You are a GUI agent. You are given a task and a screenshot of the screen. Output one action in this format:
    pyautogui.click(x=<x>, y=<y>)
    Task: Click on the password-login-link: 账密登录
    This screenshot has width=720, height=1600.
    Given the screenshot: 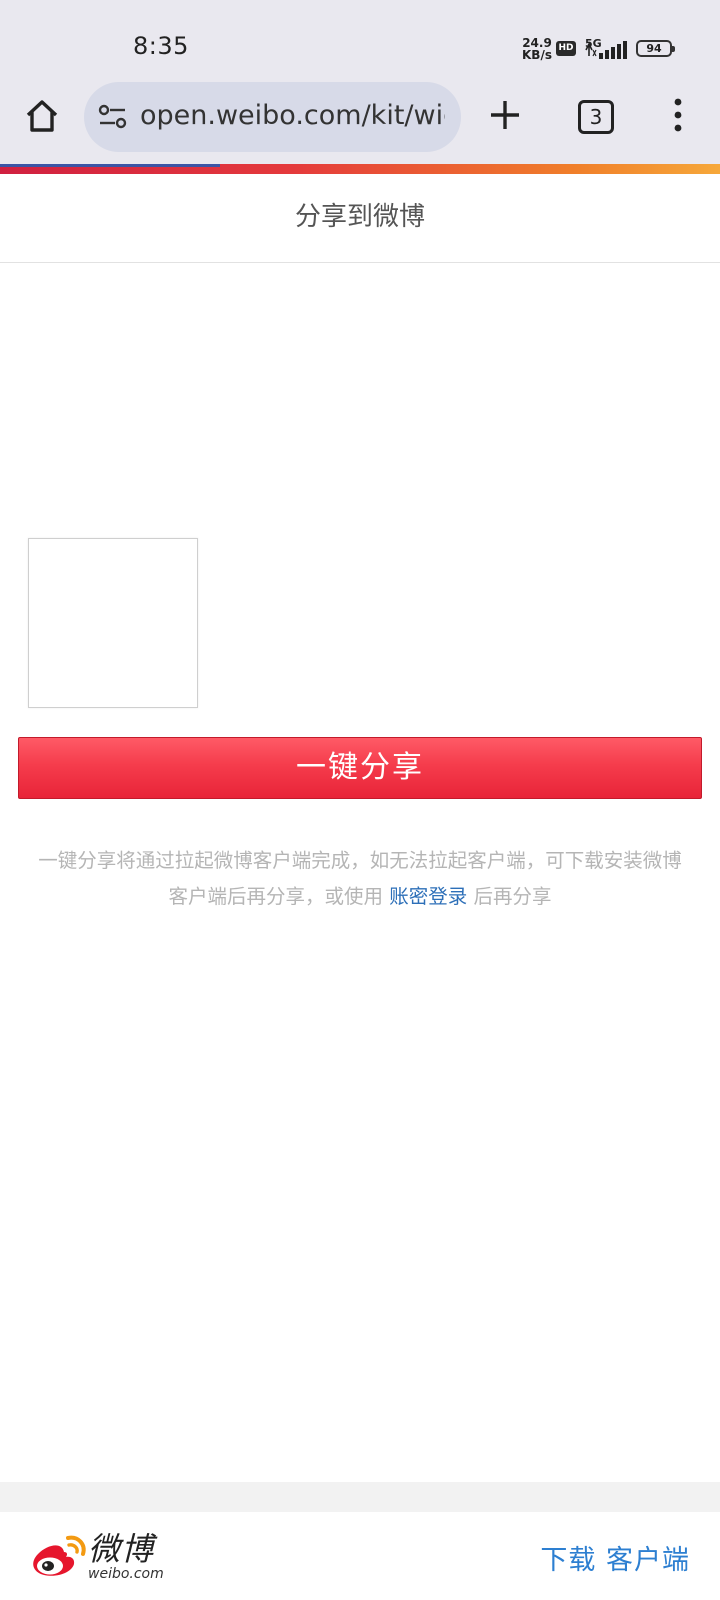 What is the action you would take?
    pyautogui.click(x=428, y=896)
    